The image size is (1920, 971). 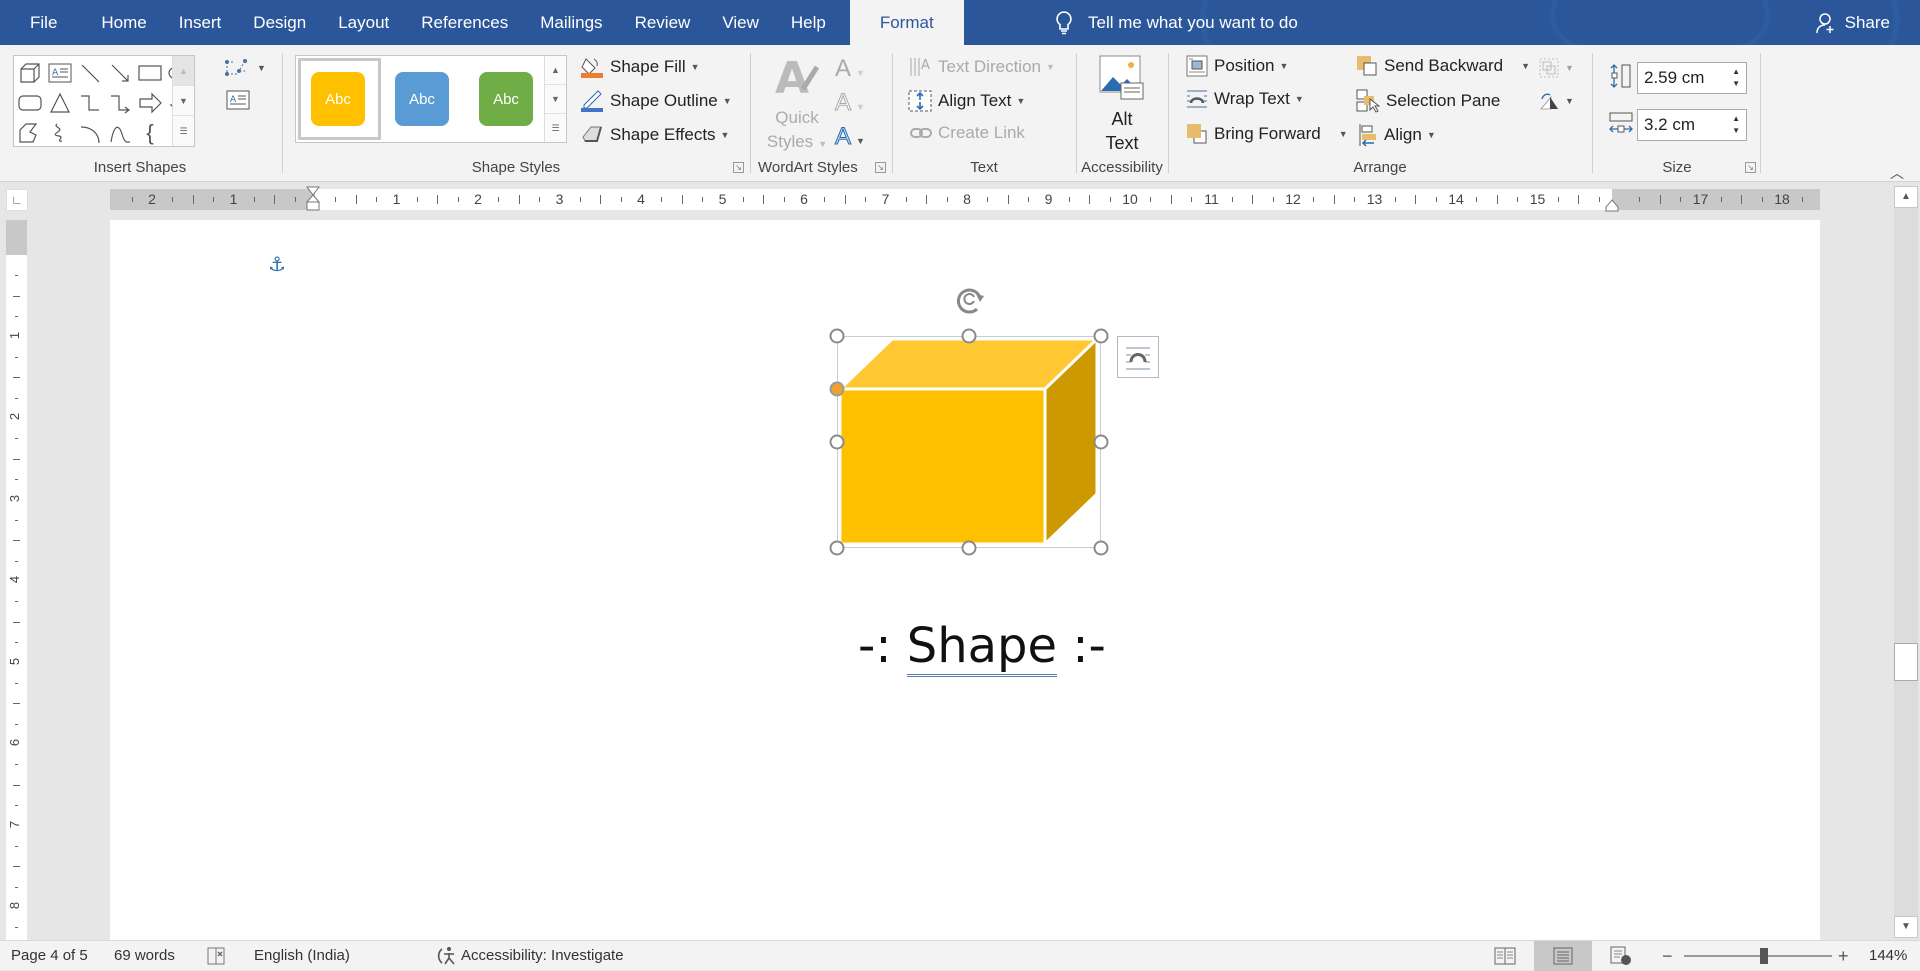 What do you see at coordinates (150, 133) in the screenshot?
I see `left-brace-shape-icon: {` at bounding box center [150, 133].